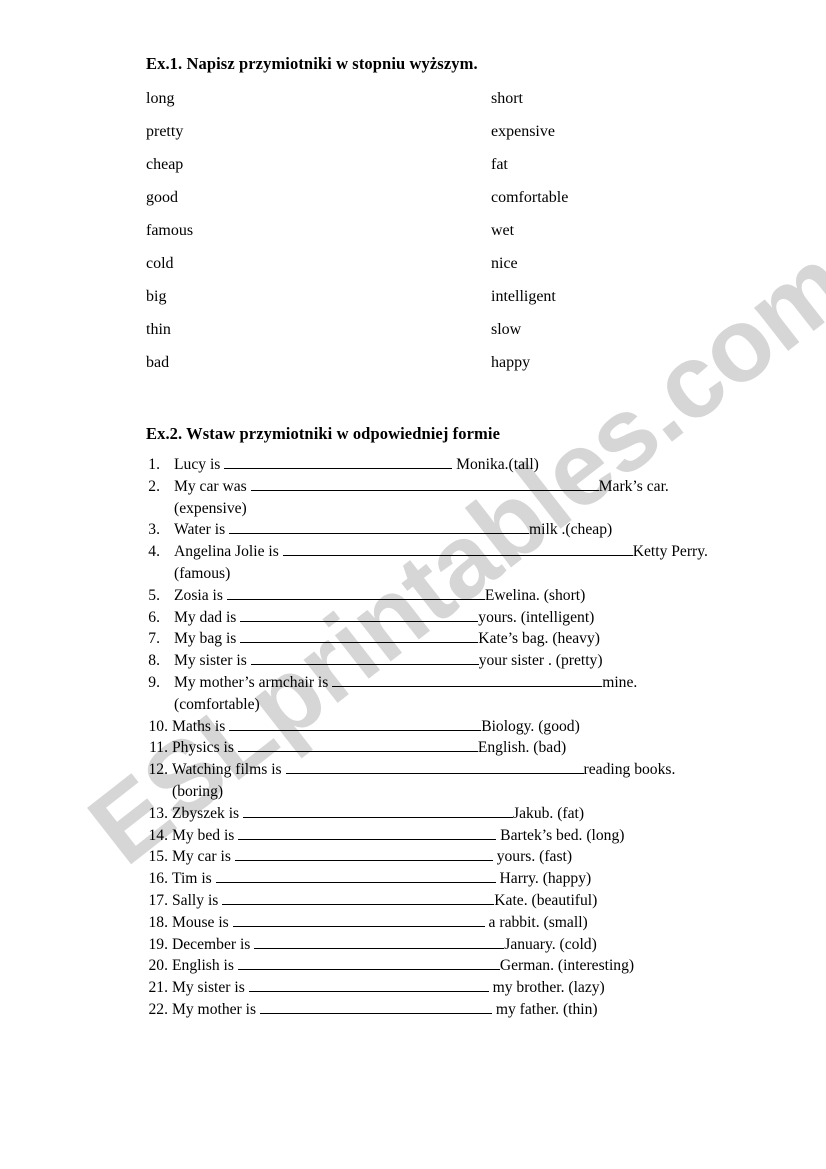 The height and width of the screenshot is (1169, 826). I want to click on item-number: 18., so click(158, 922).